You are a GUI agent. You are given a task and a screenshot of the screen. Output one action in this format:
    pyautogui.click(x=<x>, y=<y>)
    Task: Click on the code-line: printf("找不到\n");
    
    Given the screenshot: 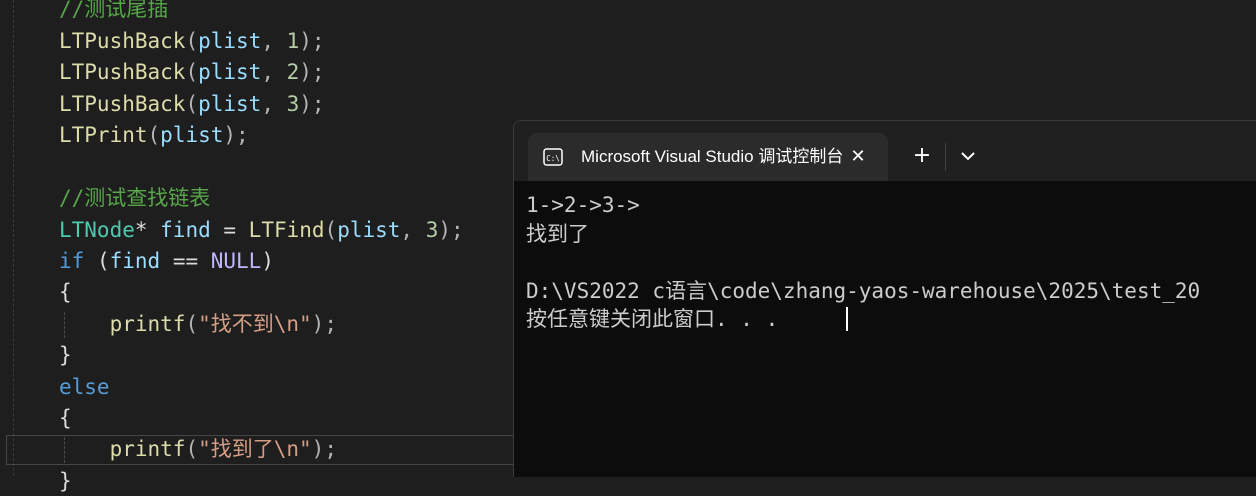 What is the action you would take?
    pyautogui.click(x=198, y=324)
    